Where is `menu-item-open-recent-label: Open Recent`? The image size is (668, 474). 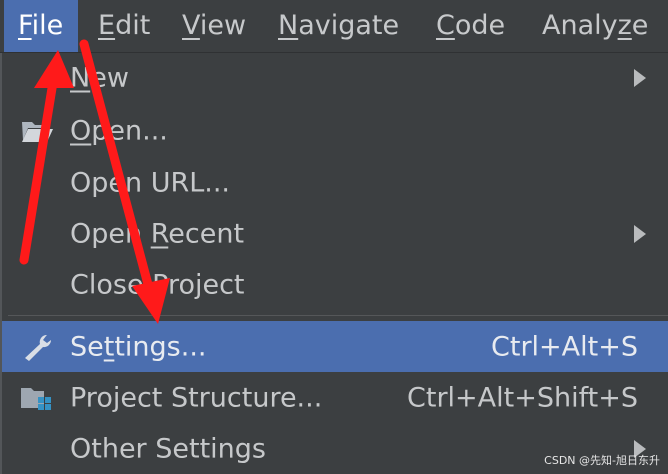 menu-item-open-recent-label: Open Recent is located at coordinates (157, 234).